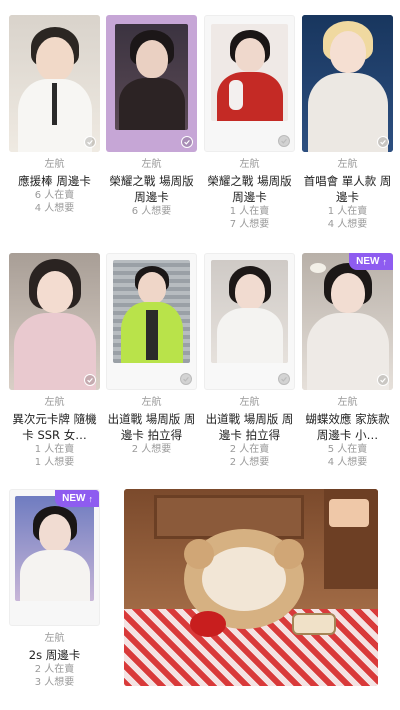 This screenshot has width=400, height=710. What do you see at coordinates (54, 181) in the screenshot?
I see `card-title: 應援棒 周邊卡` at bounding box center [54, 181].